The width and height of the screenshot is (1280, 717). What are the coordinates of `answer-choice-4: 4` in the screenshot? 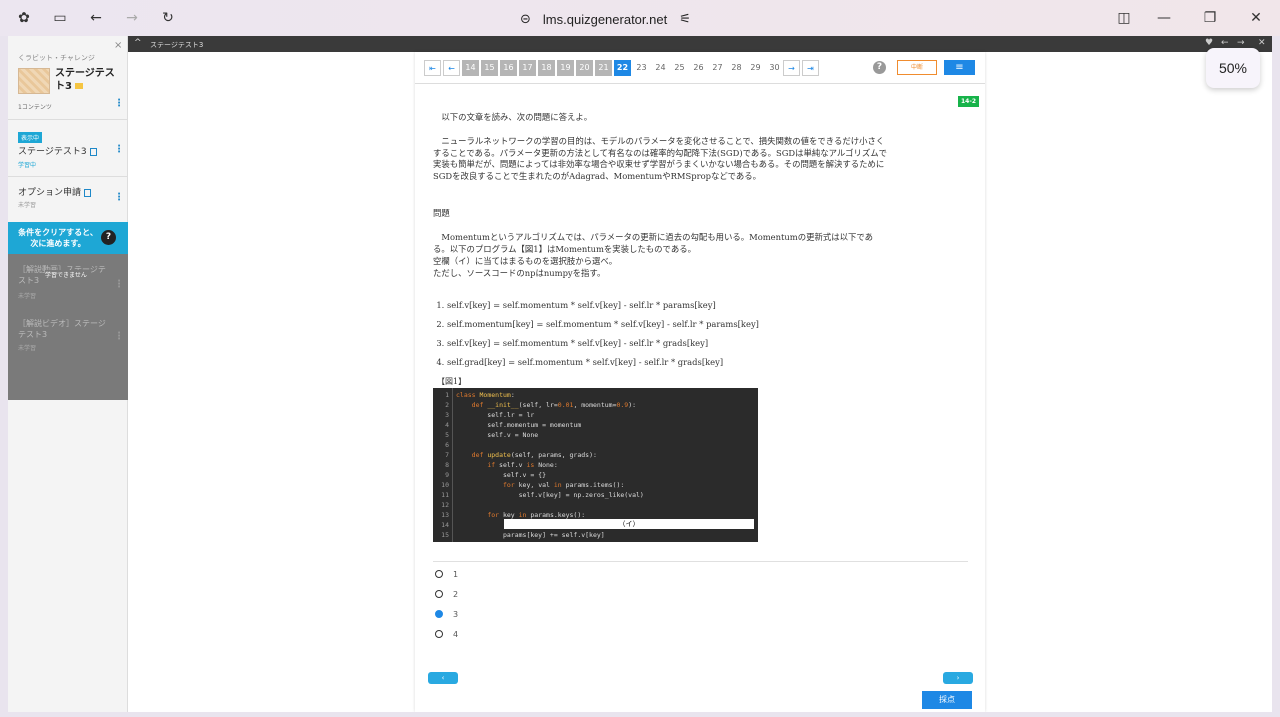 It's located at (446, 634).